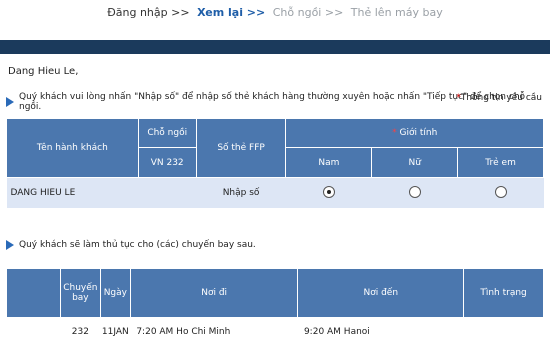 This screenshot has height=355, width=550. Describe the element at coordinates (394, 133) in the screenshot. I see `gender-required-star: *` at that location.